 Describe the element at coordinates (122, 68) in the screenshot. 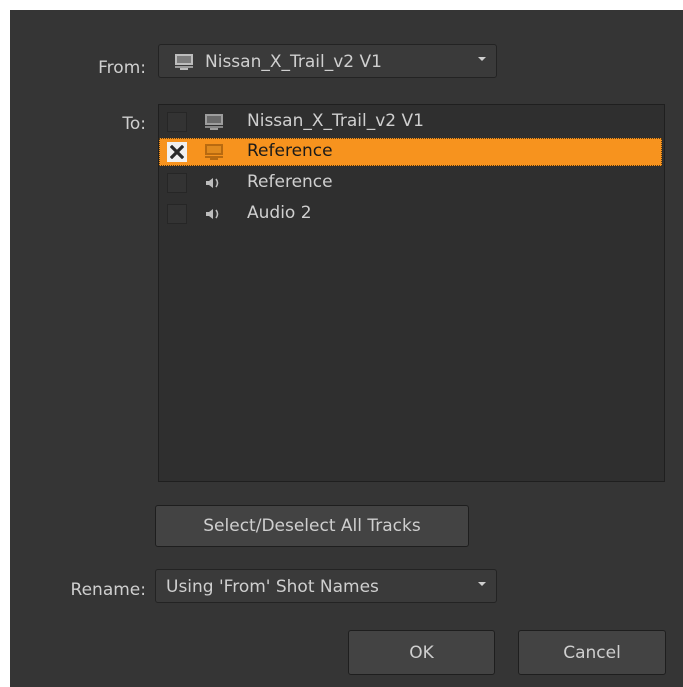

I see `from-label: From:` at that location.